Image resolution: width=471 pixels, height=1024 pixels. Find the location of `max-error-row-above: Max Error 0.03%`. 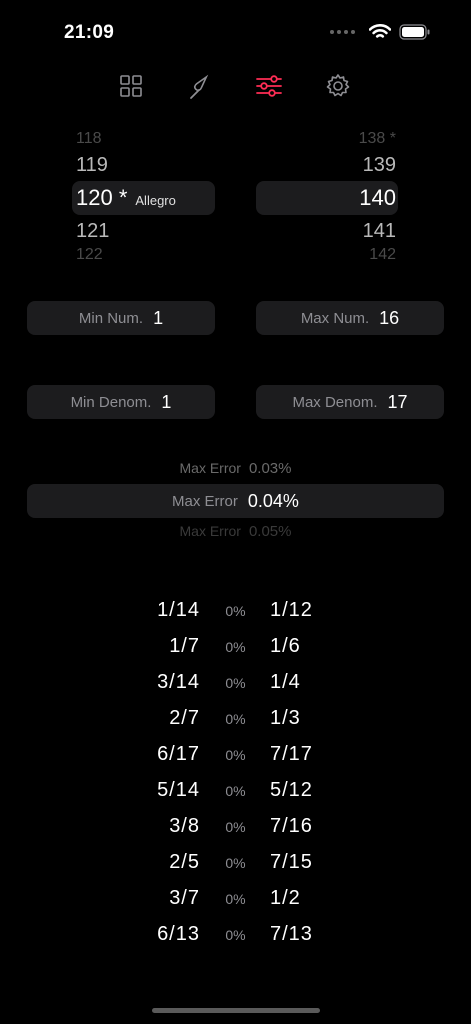

max-error-row-above: Max Error 0.03% is located at coordinates (235, 468).